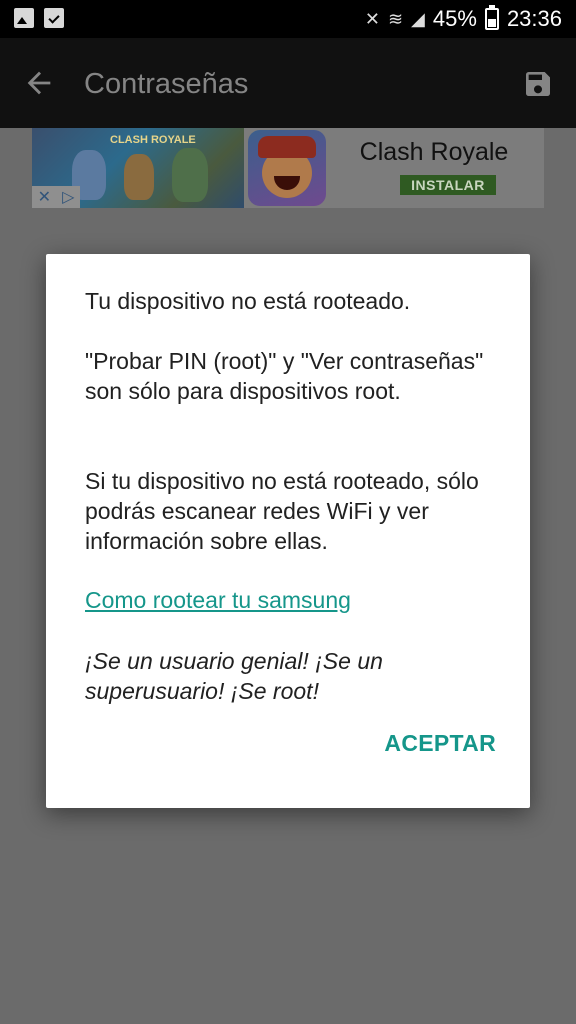  Describe the element at coordinates (166, 84) in the screenshot. I see `page-title: Contraseñas` at that location.